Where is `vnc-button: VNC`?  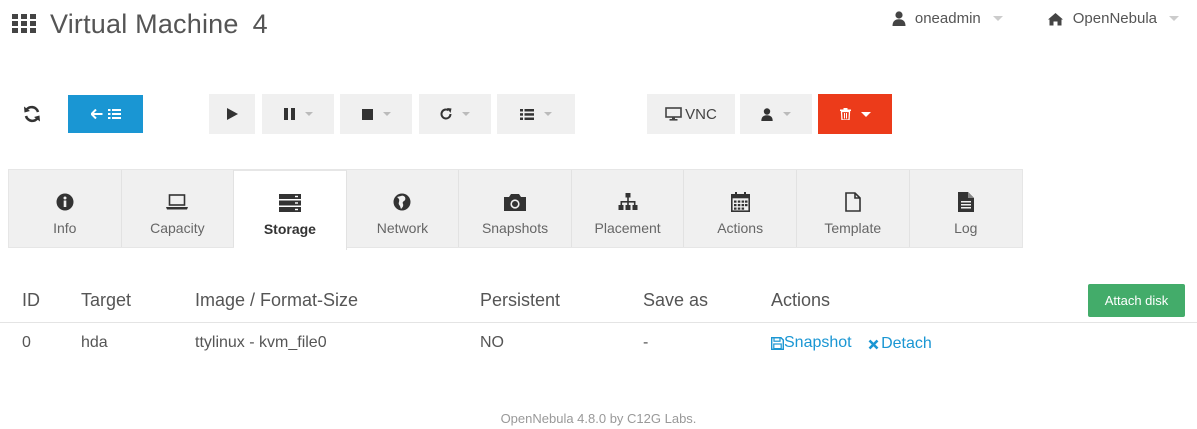 vnc-button: VNC is located at coordinates (691, 114).